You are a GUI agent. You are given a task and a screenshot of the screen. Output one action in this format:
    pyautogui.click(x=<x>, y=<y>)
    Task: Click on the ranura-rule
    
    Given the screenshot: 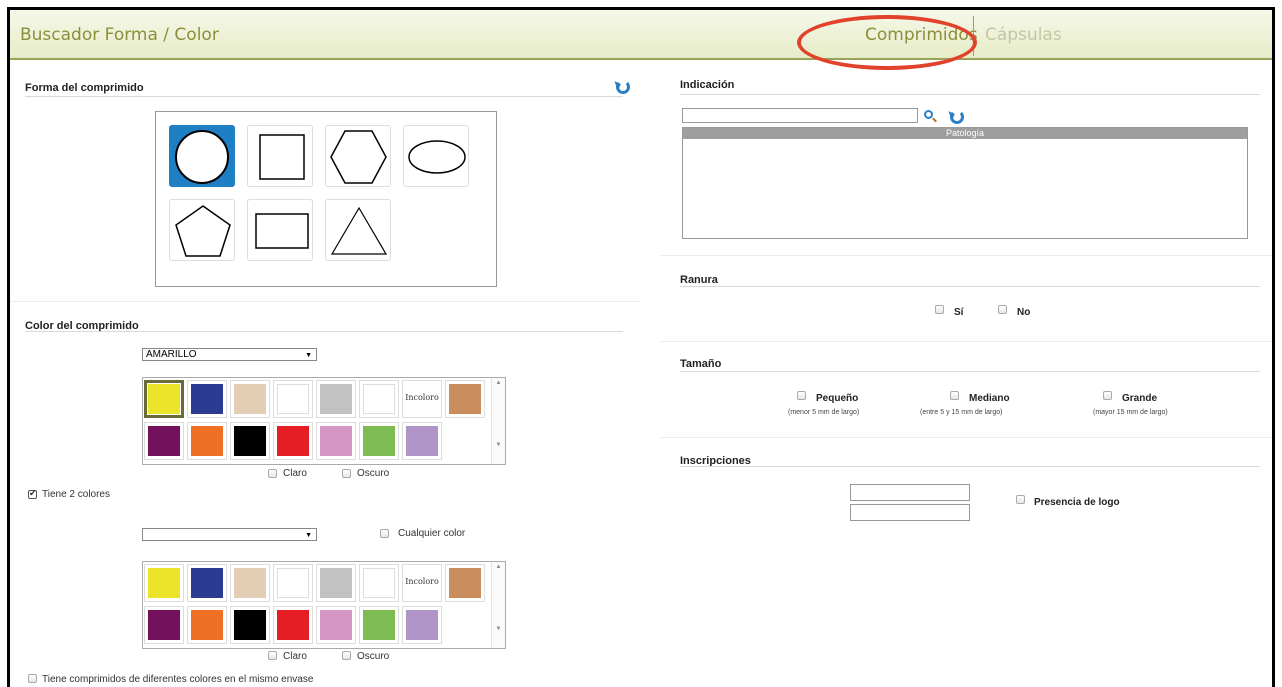 What is the action you would take?
    pyautogui.click(x=970, y=286)
    